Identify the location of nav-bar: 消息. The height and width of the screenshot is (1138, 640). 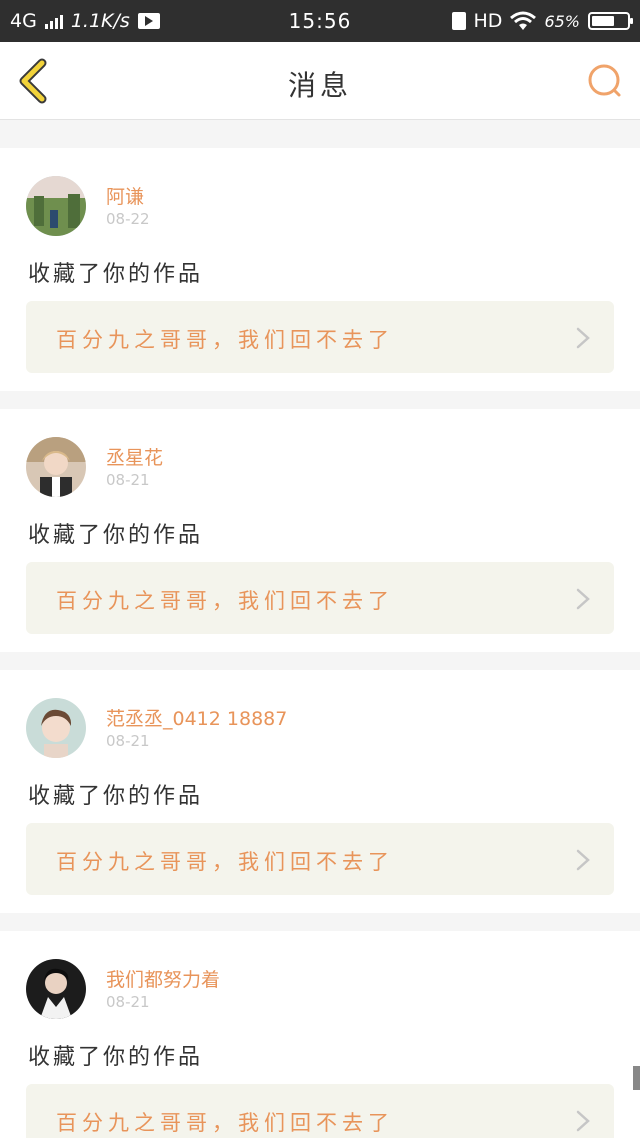
(320, 81).